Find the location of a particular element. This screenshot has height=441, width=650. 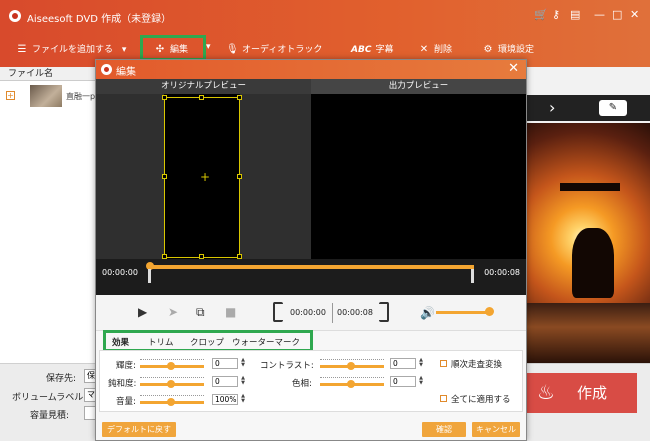

preview-toolbar is located at coordinates (588, 108).